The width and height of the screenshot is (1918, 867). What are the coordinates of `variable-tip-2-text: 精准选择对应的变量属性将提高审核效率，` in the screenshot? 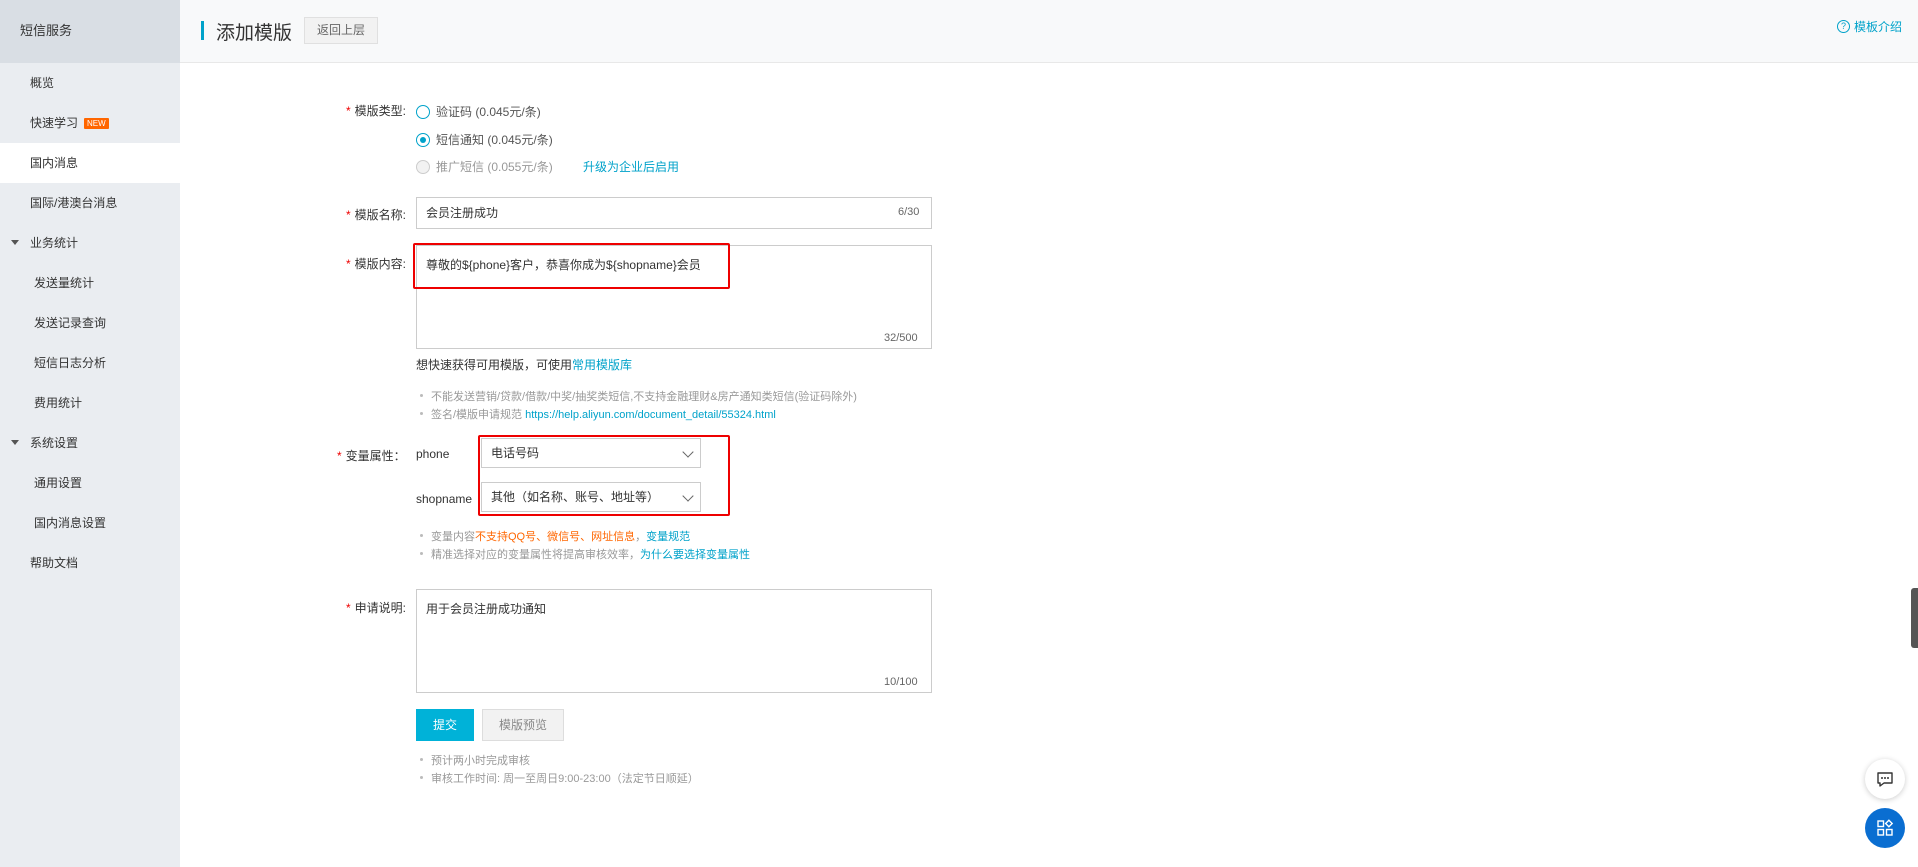 It's located at (535, 555).